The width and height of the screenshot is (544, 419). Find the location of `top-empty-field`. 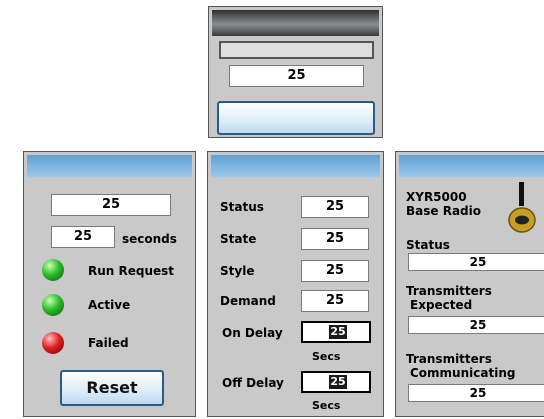

top-empty-field is located at coordinates (296, 50).